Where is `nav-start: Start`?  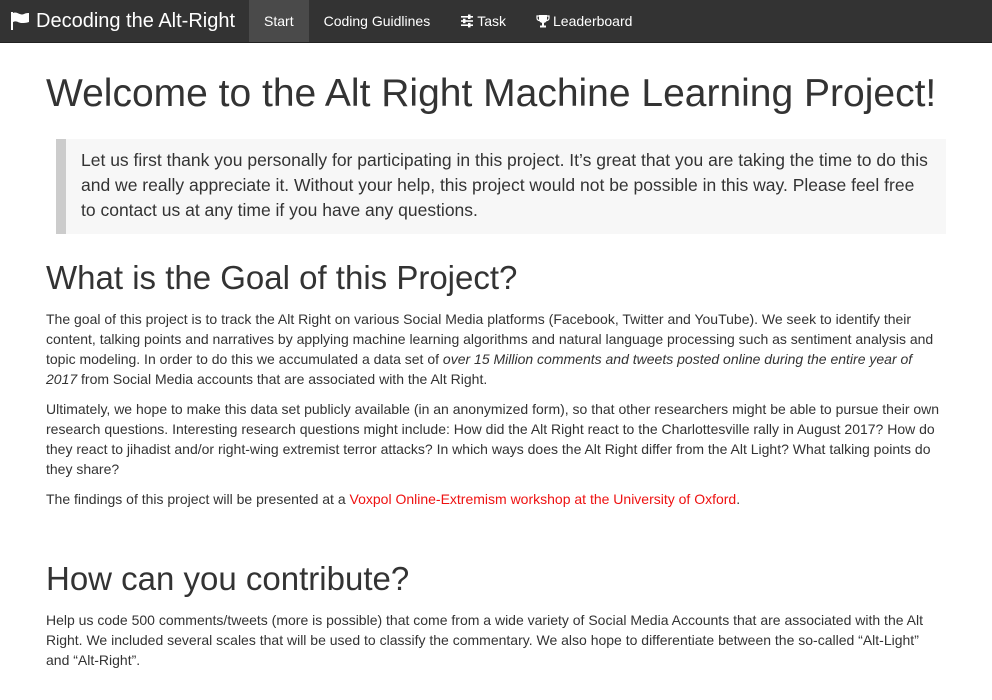
nav-start: Start is located at coordinates (279, 21).